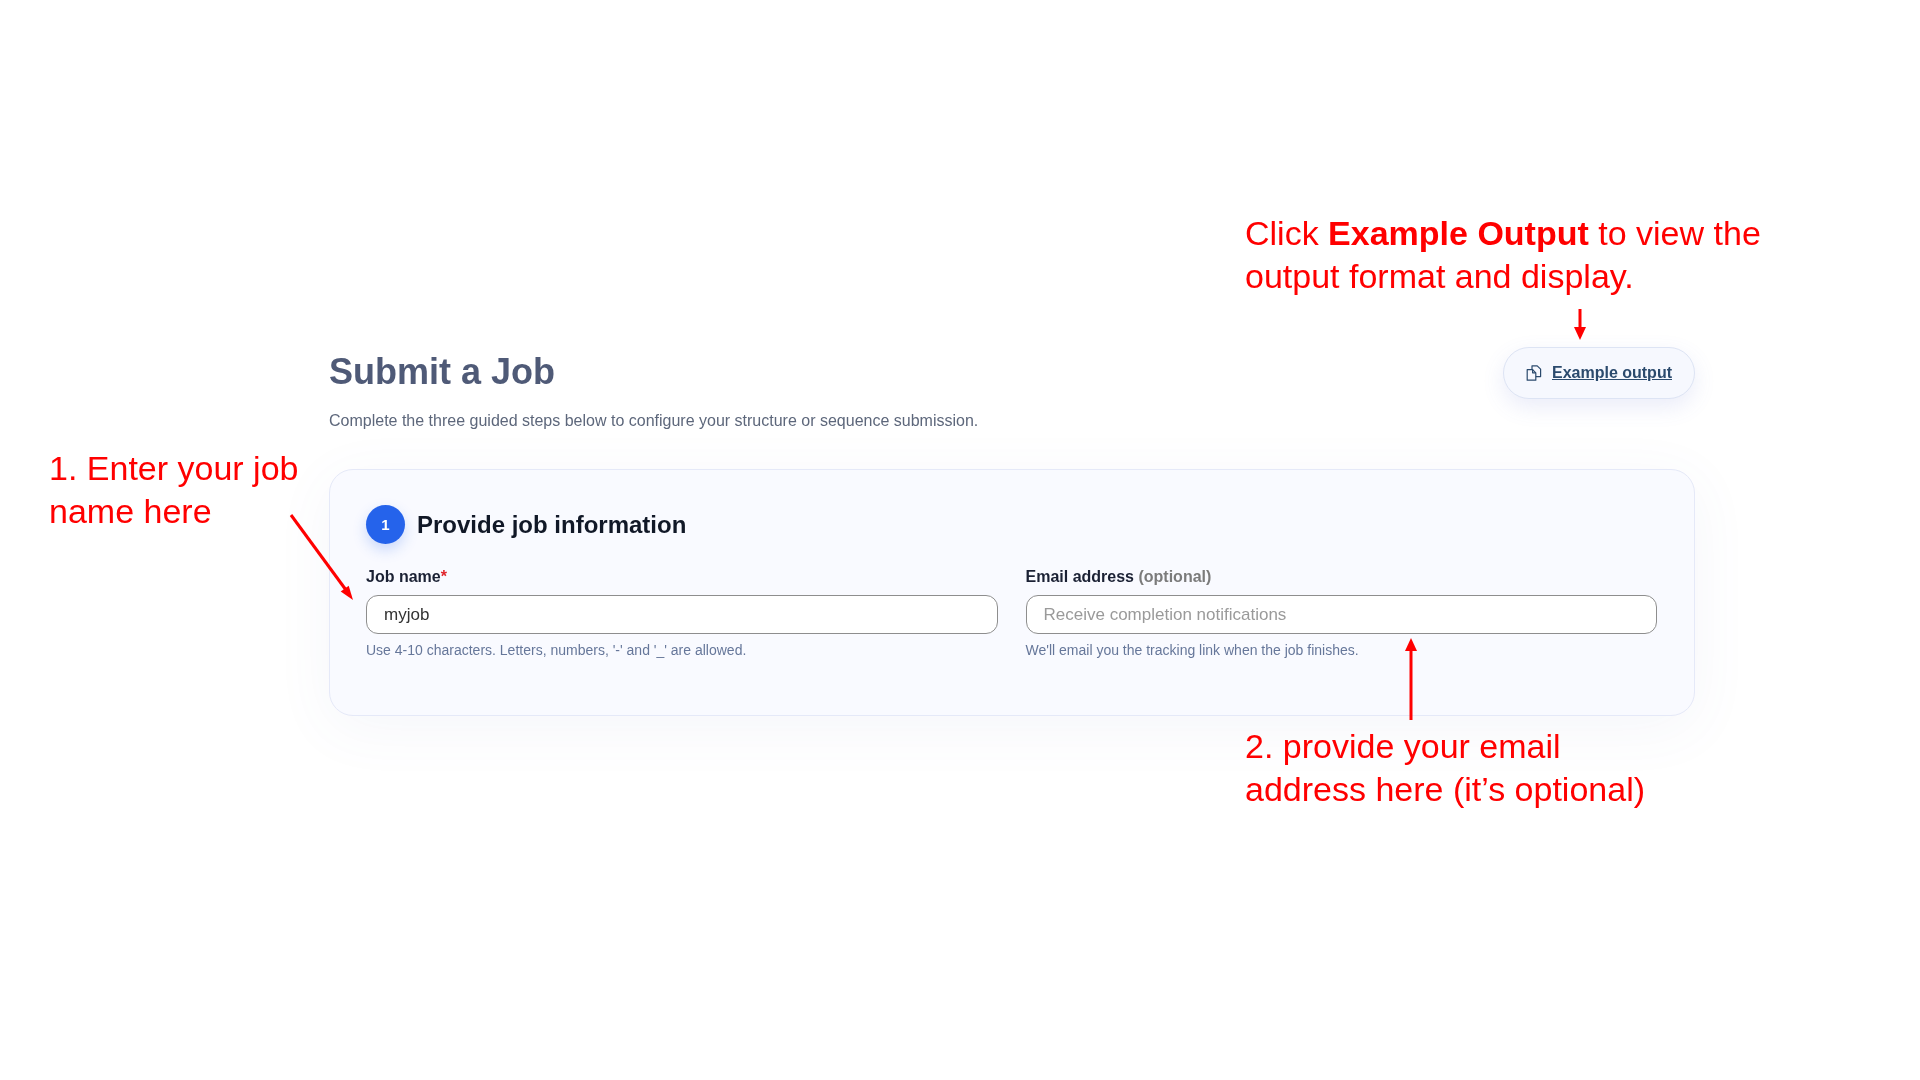 The image size is (1920, 1080). I want to click on annotation-text: 1. Enter your job name here, so click(174, 490).